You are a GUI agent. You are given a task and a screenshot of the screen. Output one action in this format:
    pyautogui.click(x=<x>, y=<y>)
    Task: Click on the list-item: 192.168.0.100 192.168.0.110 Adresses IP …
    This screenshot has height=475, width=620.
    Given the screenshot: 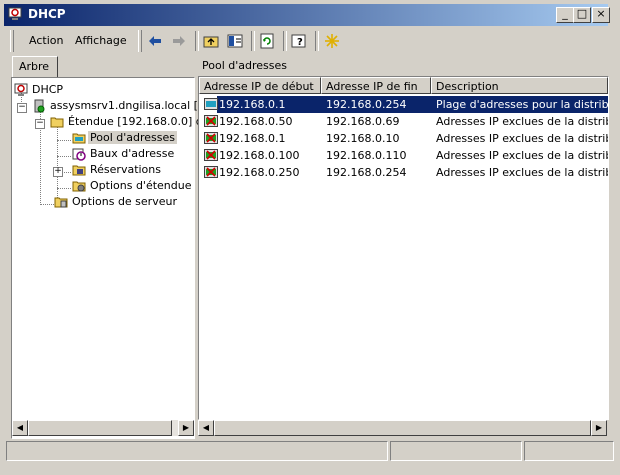 What is the action you would take?
    pyautogui.click(x=403, y=155)
    